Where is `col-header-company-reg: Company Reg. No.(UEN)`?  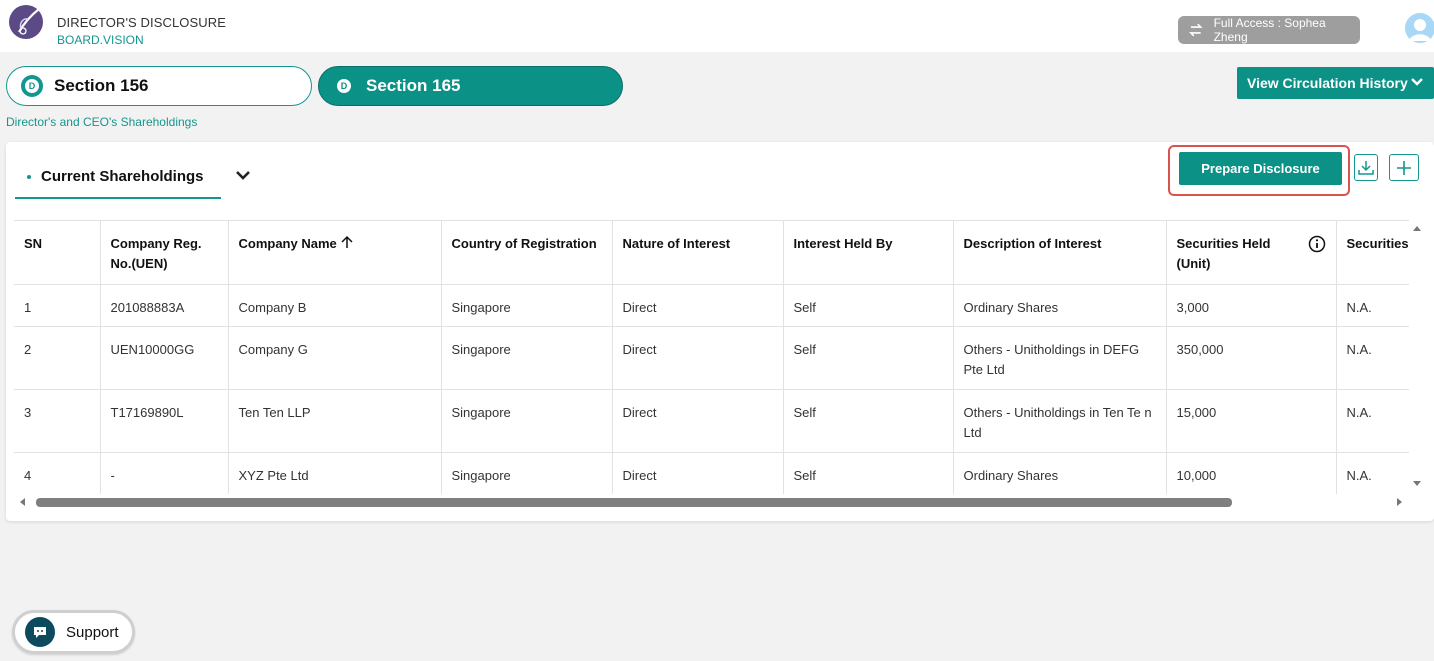
col-header-company-reg: Company Reg. No.(UEN) is located at coordinates (164, 253).